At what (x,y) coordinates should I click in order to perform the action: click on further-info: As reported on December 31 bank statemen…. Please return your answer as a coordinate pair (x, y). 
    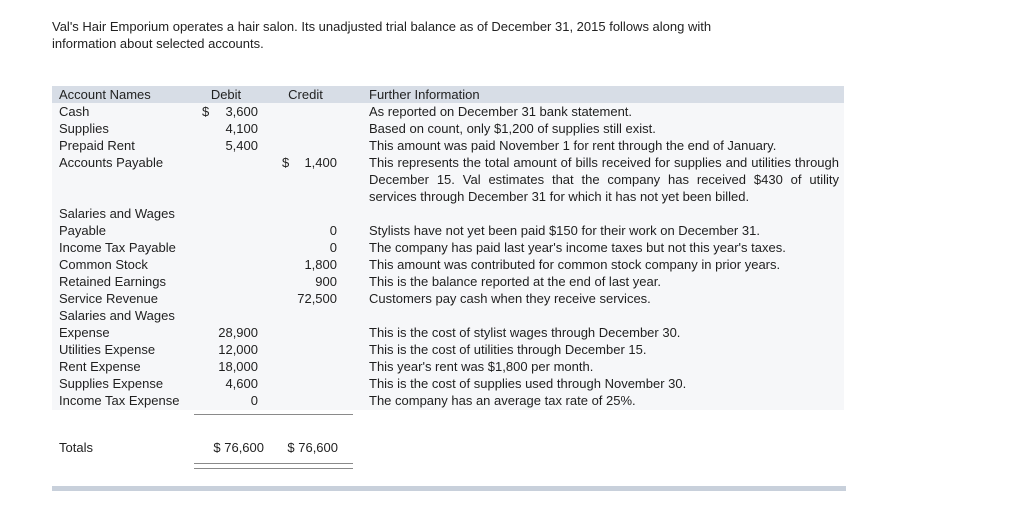
    Looking at the image, I should click on (501, 111).